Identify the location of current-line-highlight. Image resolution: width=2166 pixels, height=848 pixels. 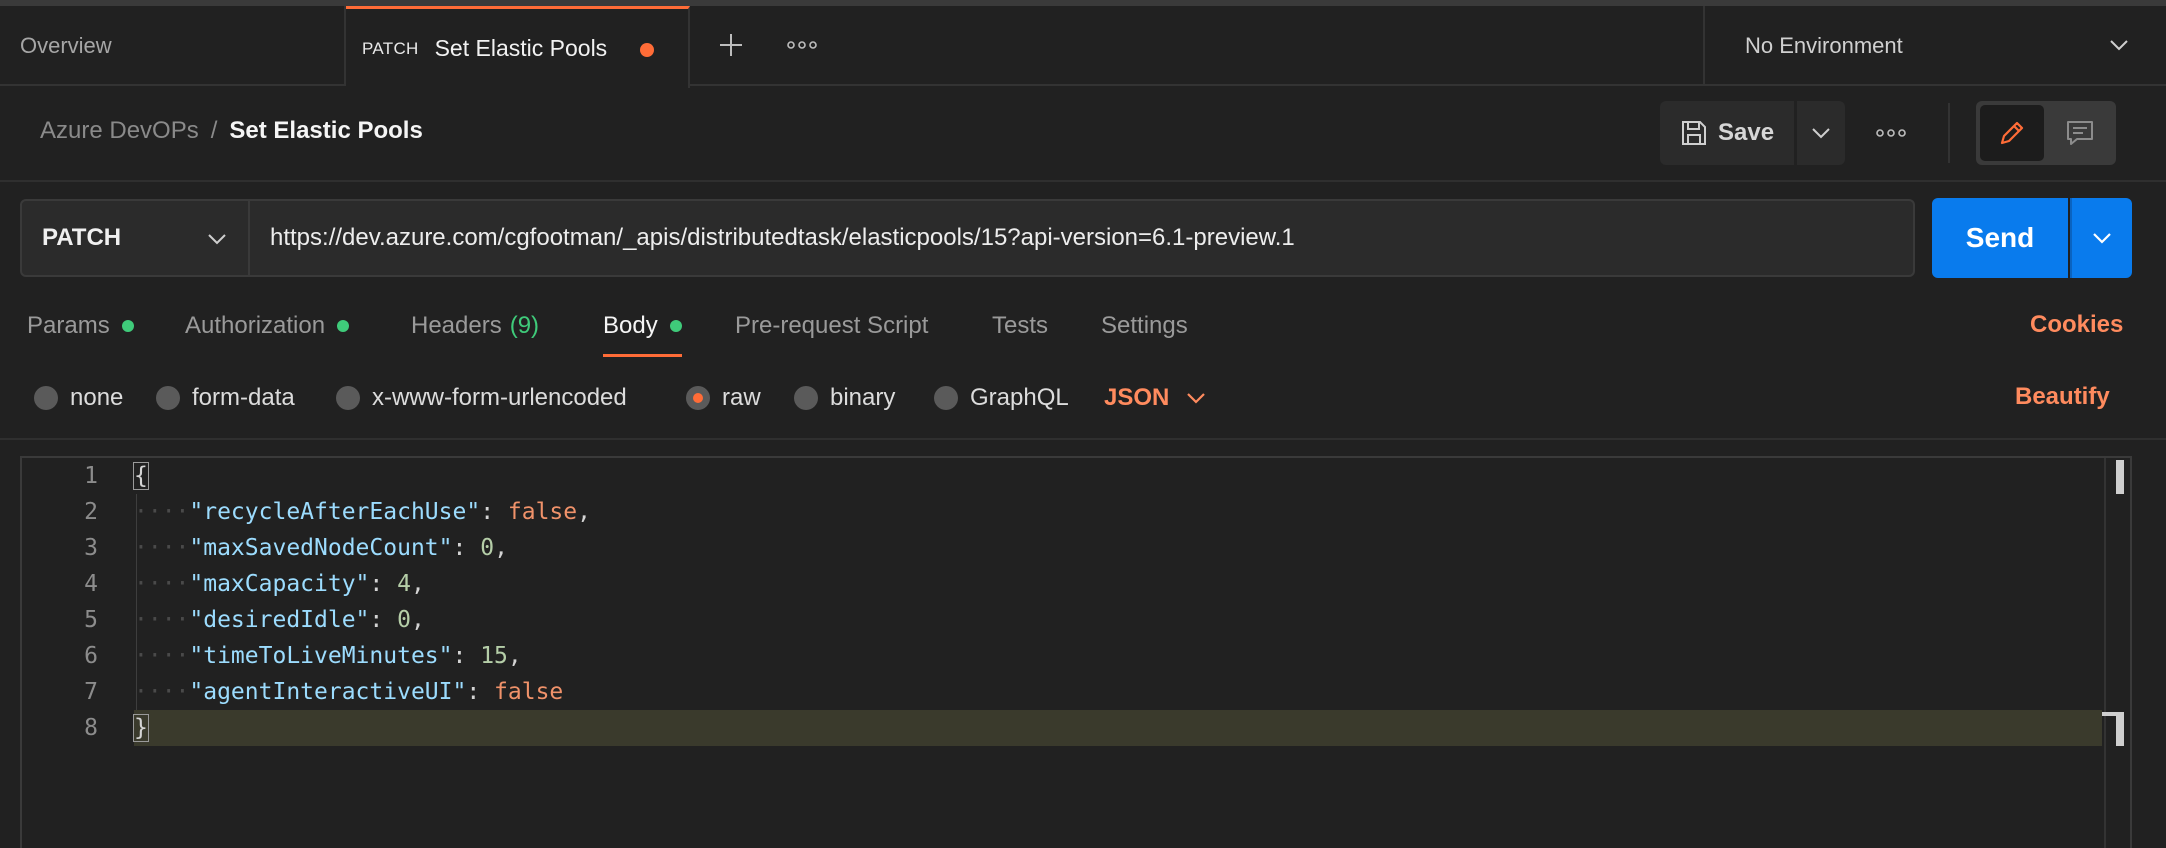
(1118, 728).